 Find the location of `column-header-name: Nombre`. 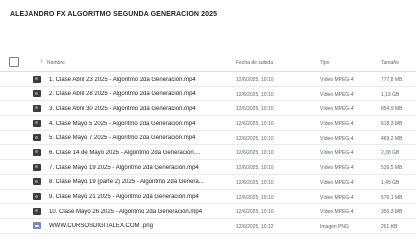

column-header-name: Nombre is located at coordinates (56, 63).